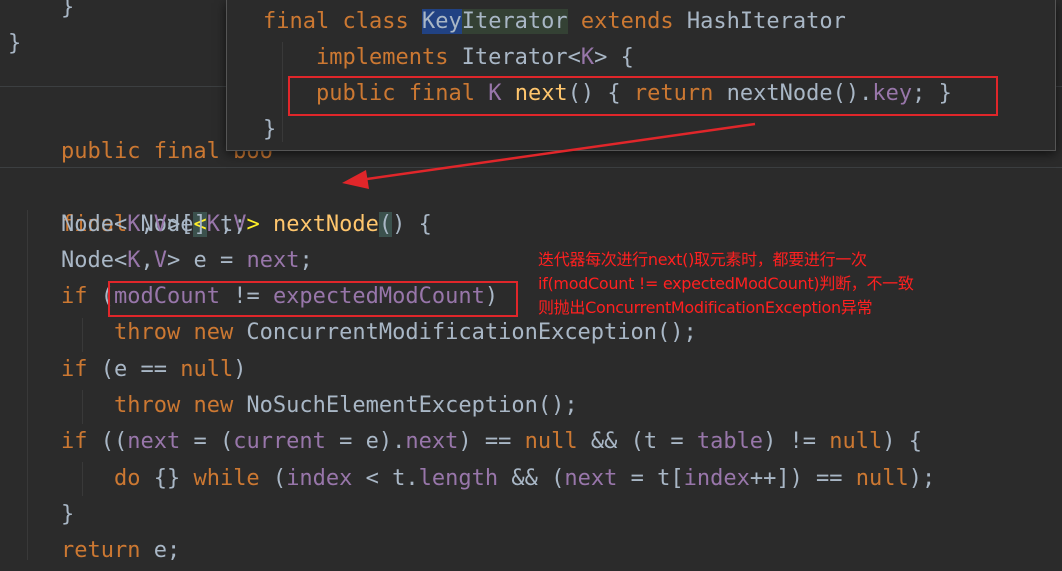 The image size is (1062, 571). I want to click on annotation-line-2: if(modCount != expectedModCount)判断，不一致, so click(726, 283).